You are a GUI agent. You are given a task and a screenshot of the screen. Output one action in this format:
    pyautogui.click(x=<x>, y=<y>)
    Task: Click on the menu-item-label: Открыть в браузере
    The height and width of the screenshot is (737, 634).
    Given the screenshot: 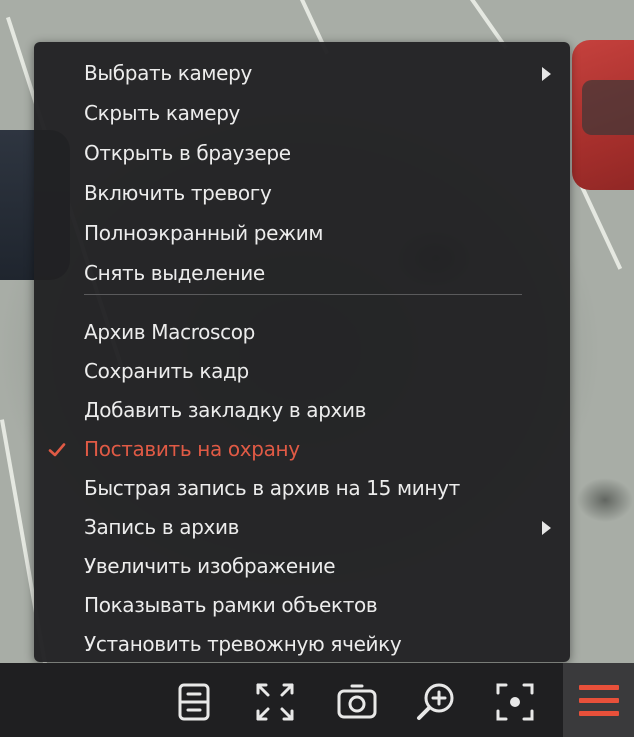 What is the action you would take?
    pyautogui.click(x=187, y=153)
    